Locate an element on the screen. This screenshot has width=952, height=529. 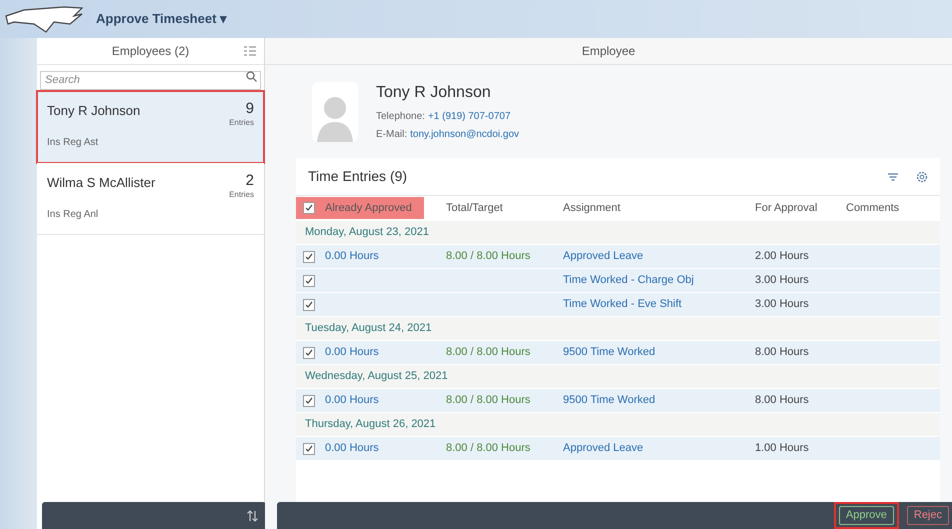
column-header: Total/Target is located at coordinates (474, 208).